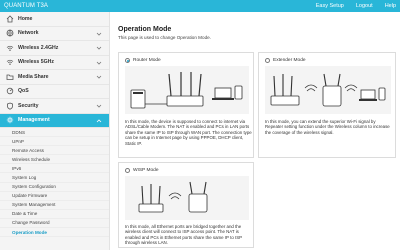  Describe the element at coordinates (28, 33) in the screenshot. I see `sidebar-item-label: Network` at that location.